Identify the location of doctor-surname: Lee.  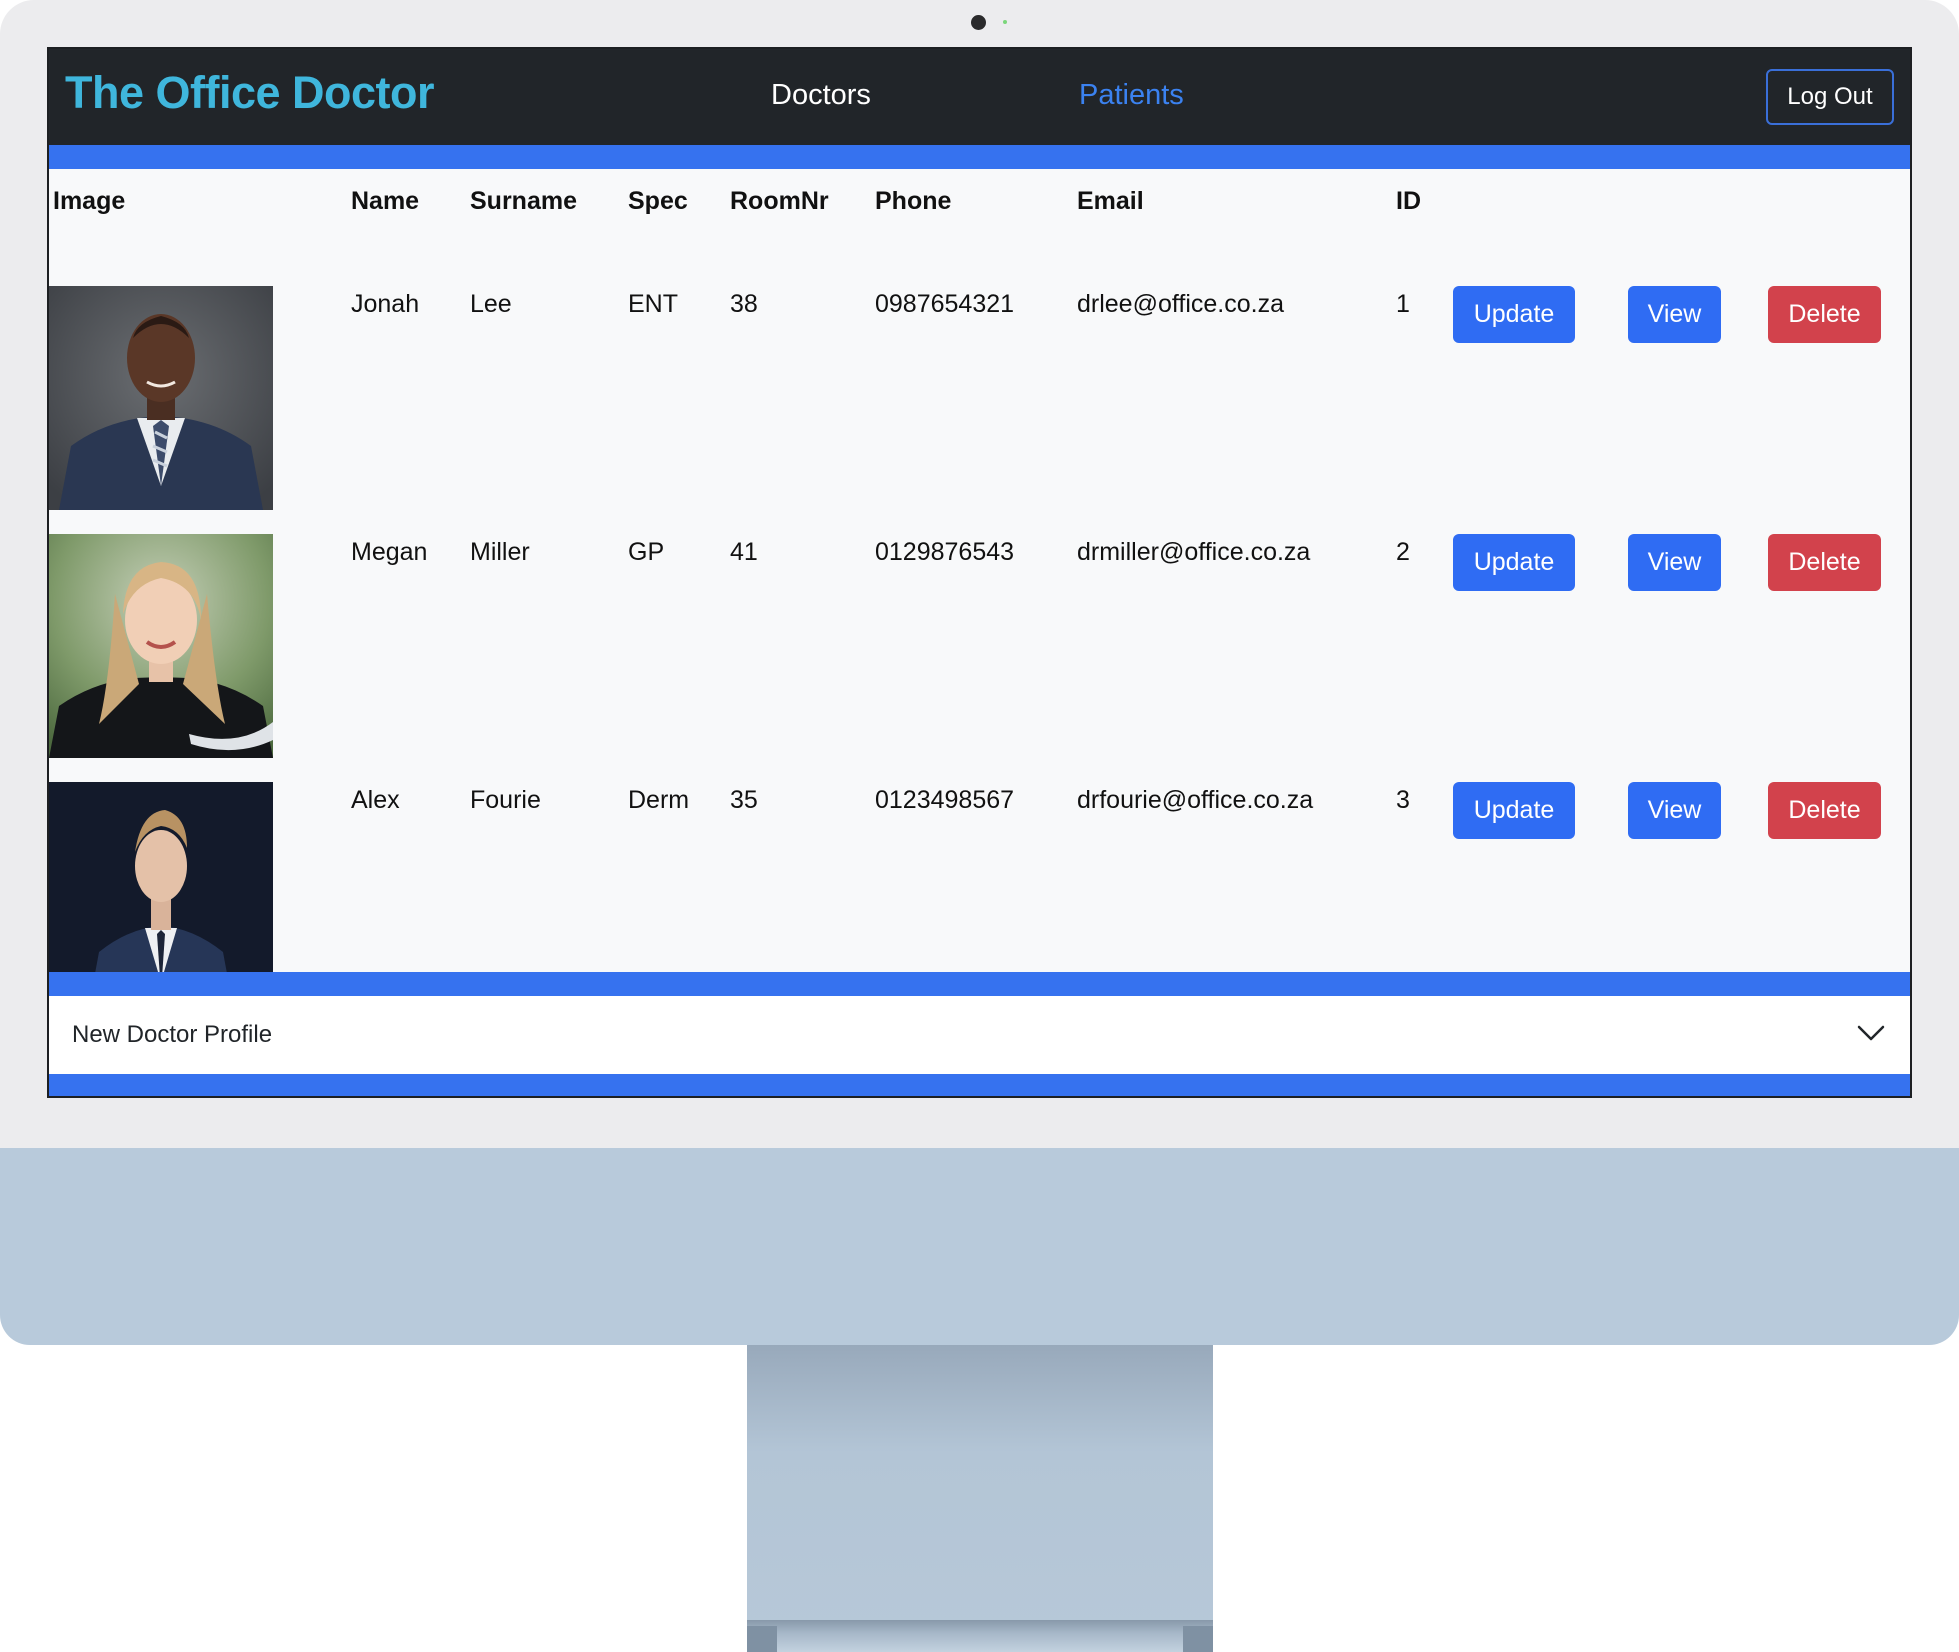
(491, 304).